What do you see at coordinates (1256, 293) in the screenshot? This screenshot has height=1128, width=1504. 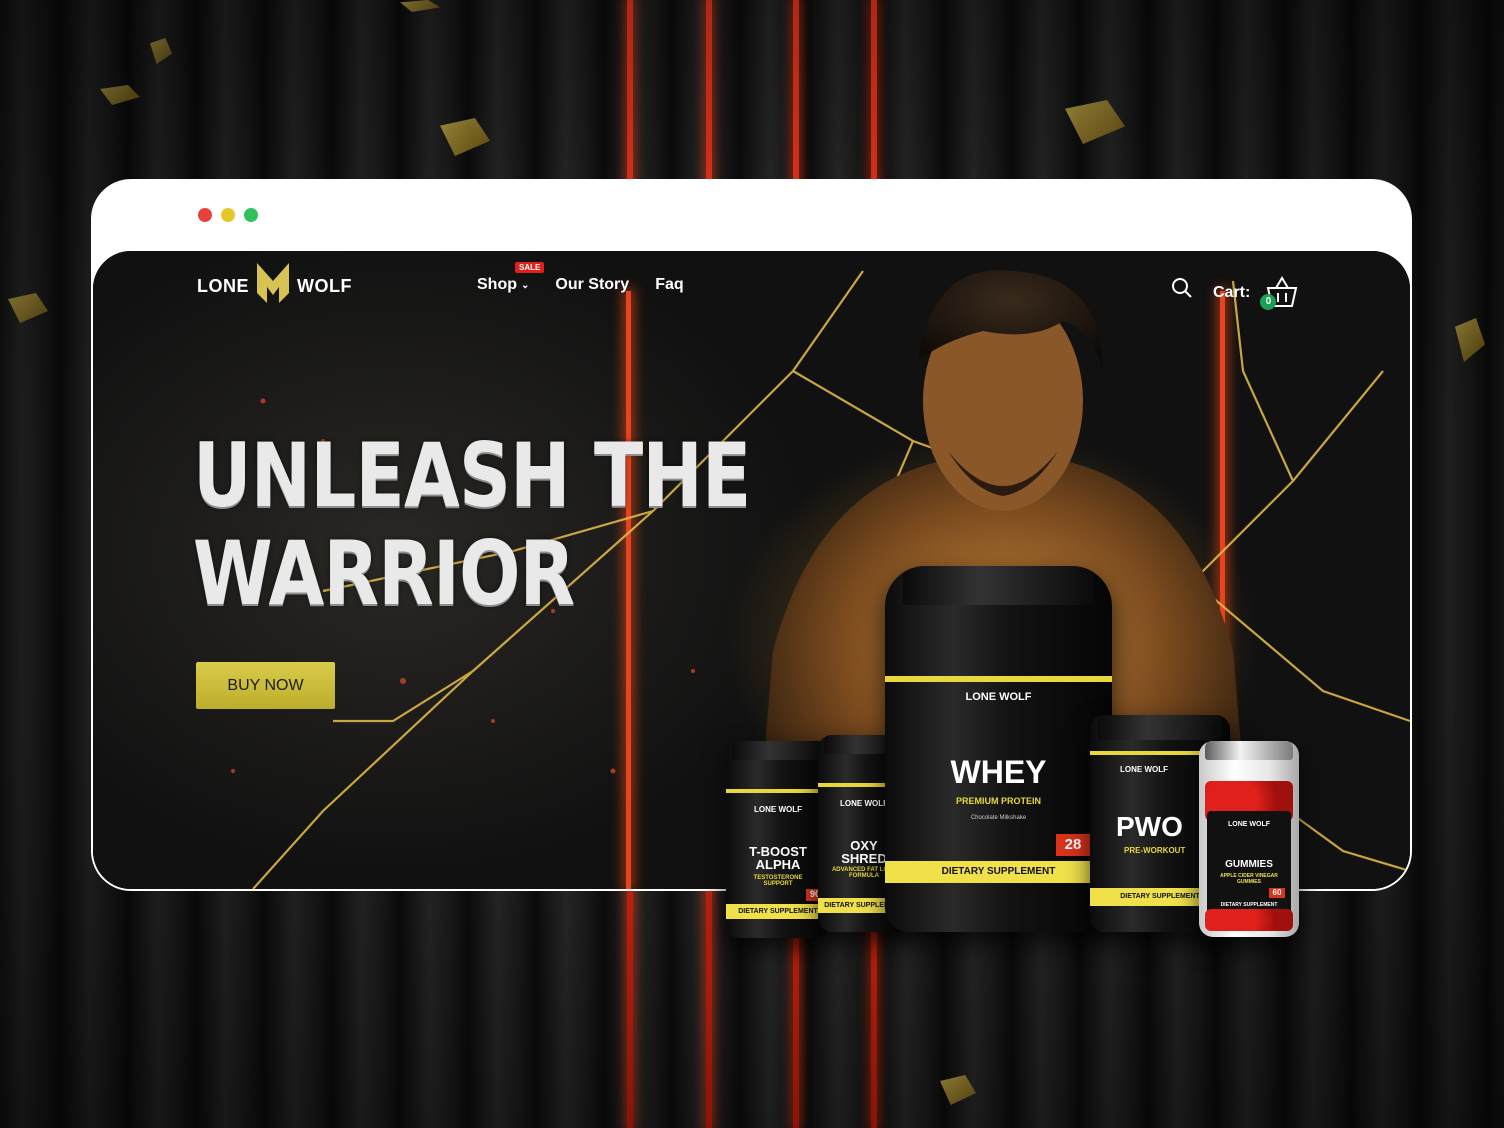 I see `cart-button: Cart: 0` at bounding box center [1256, 293].